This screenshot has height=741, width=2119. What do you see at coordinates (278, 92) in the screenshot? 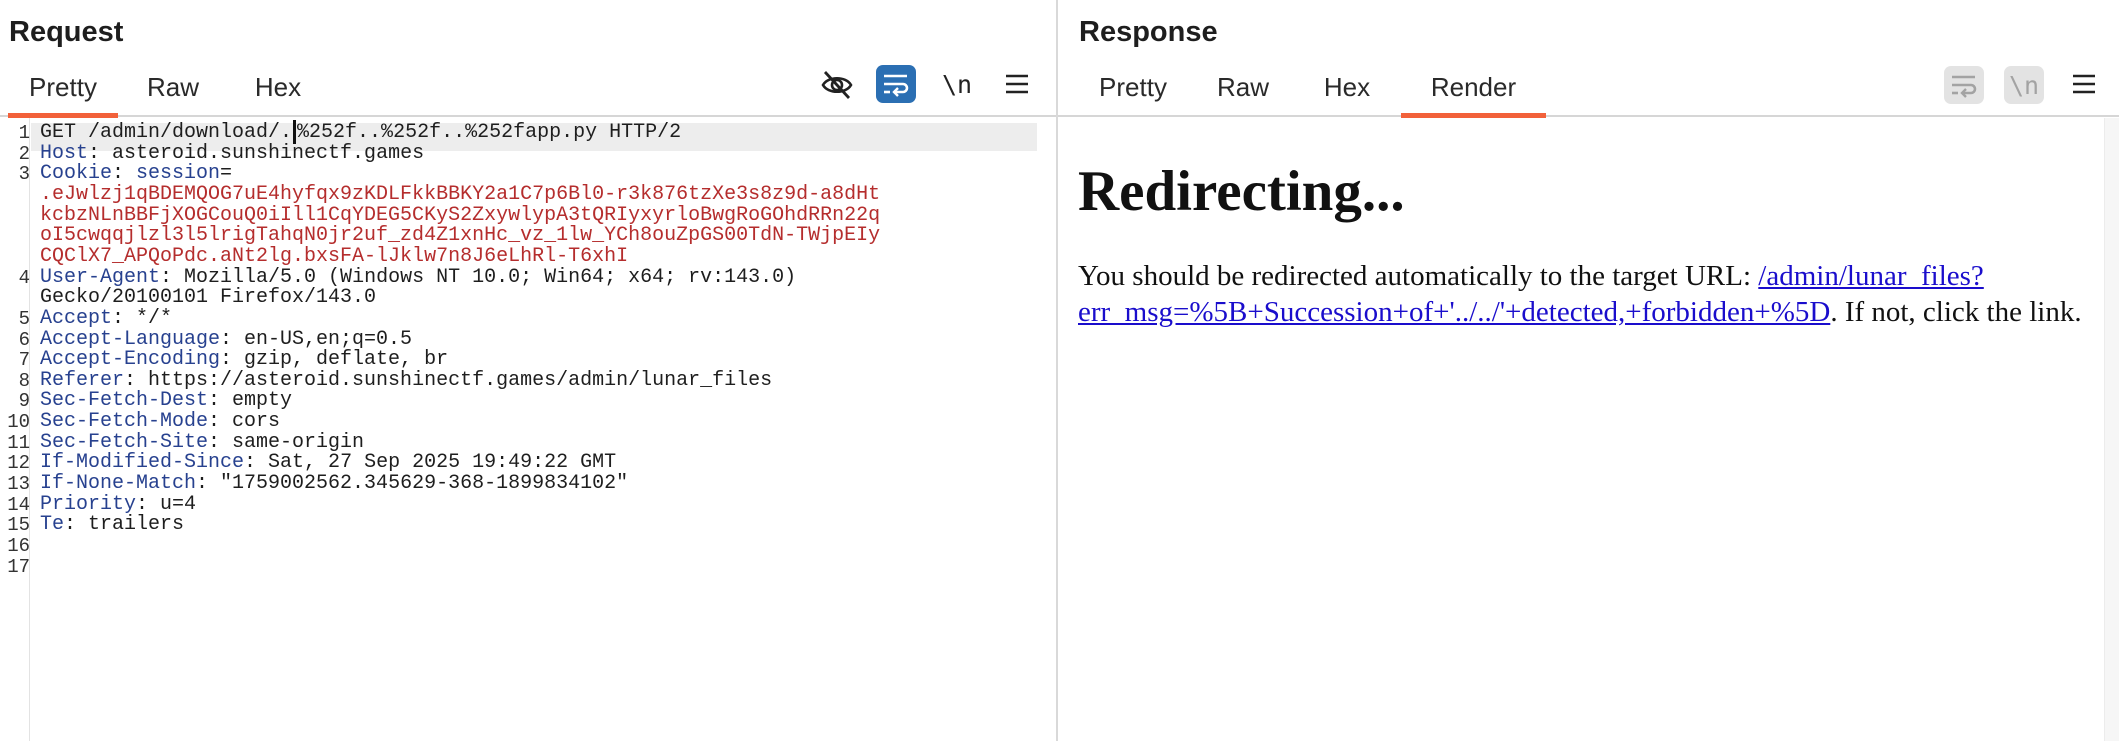
I see `tab-request-hex: Hex` at bounding box center [278, 92].